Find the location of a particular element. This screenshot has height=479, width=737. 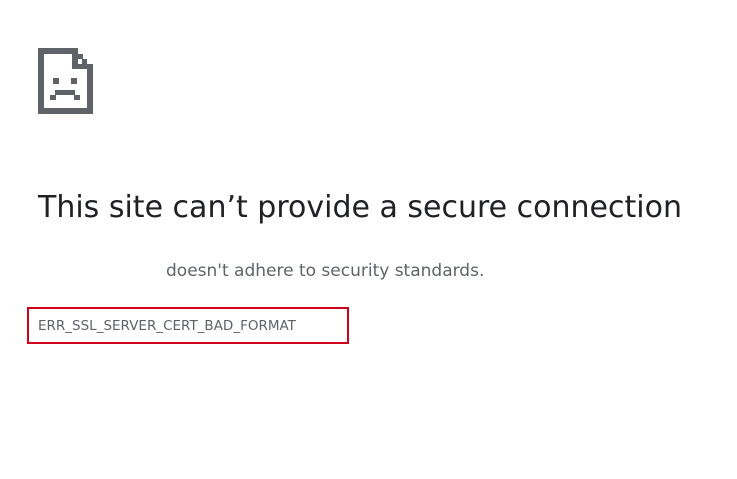

error-explanation: doesn't adhere to security standards. is located at coordinates (325, 271).